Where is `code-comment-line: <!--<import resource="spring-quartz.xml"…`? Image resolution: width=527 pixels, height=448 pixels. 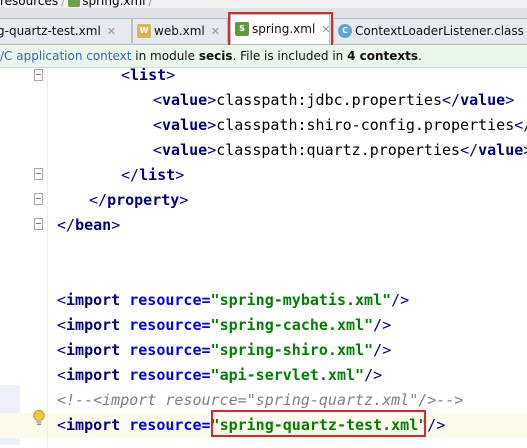
code-comment-line: <!--<import resource="spring-quartz.xml"… is located at coordinates (260, 400).